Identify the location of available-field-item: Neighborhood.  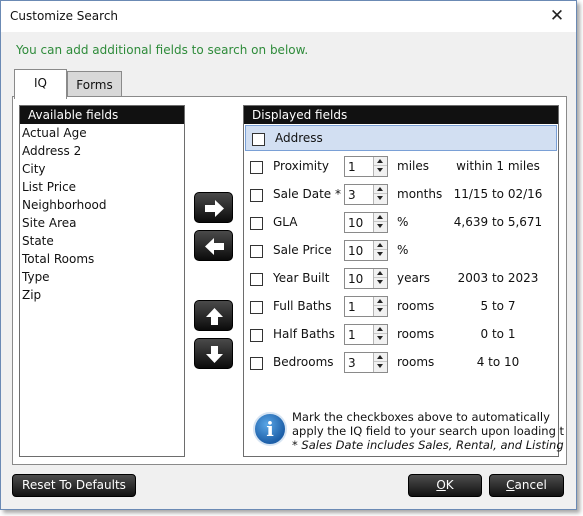
(102, 205).